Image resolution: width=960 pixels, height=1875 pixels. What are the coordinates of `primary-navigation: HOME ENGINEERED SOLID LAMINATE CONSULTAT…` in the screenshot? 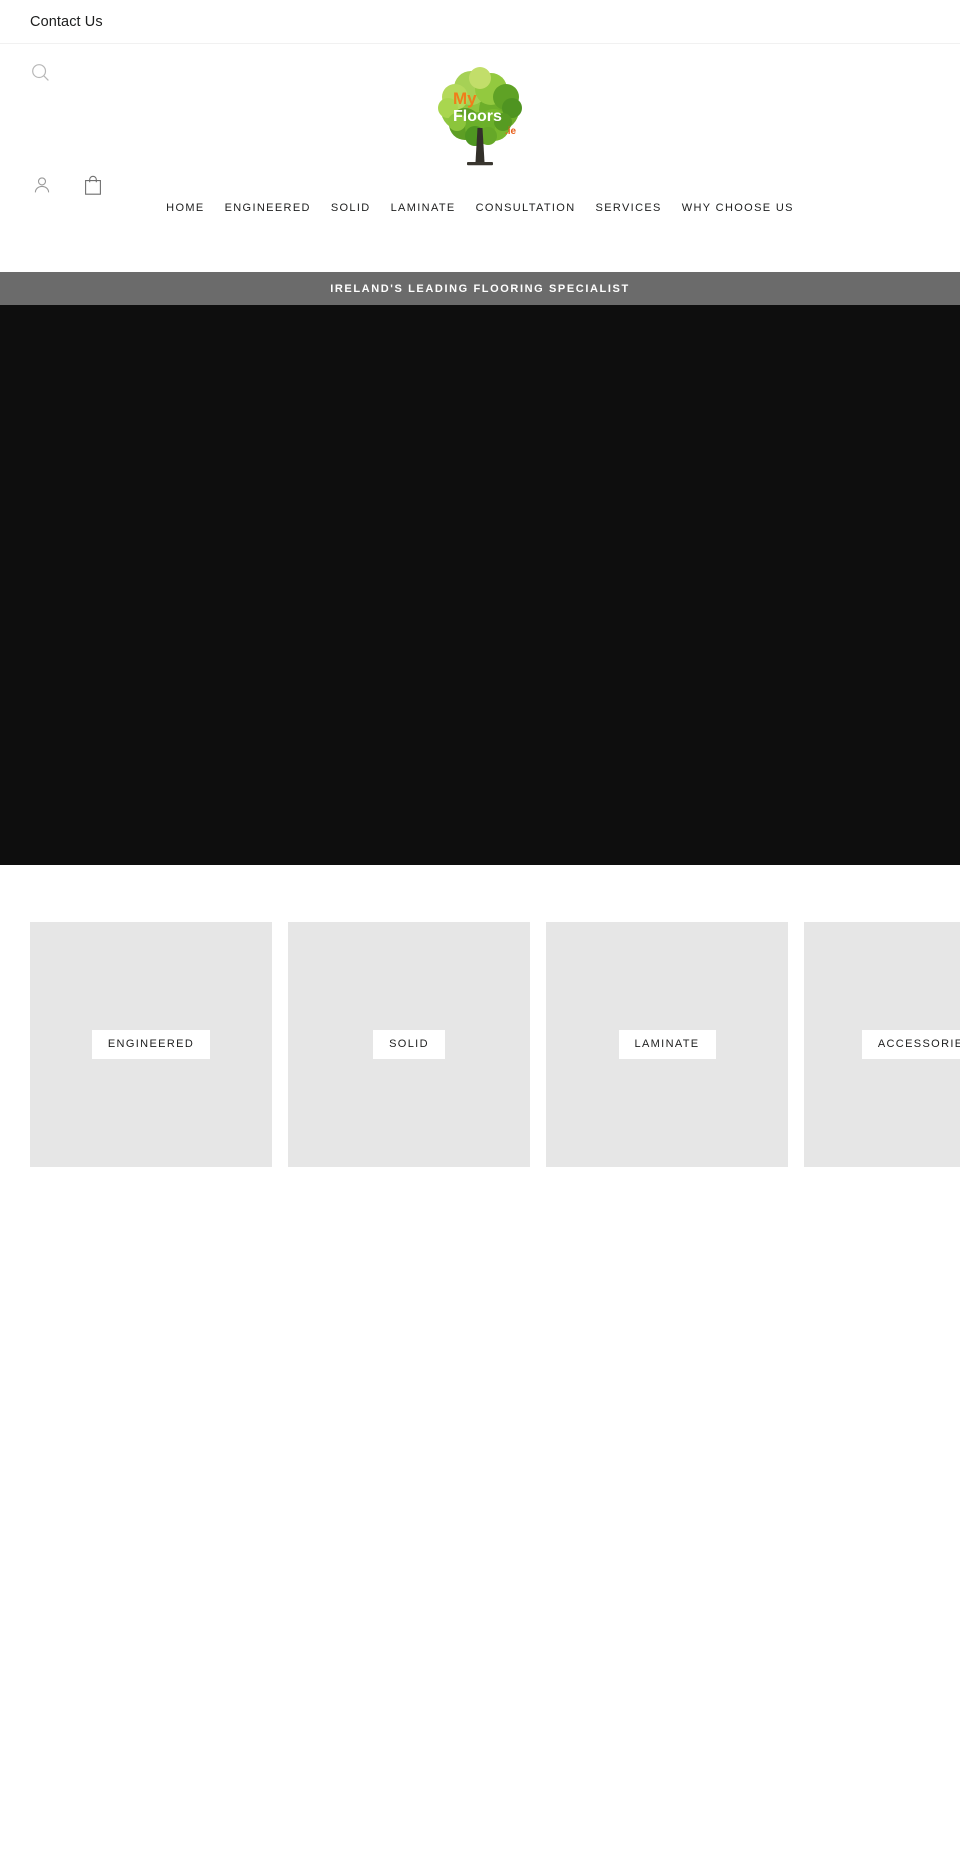 It's located at (480, 208).